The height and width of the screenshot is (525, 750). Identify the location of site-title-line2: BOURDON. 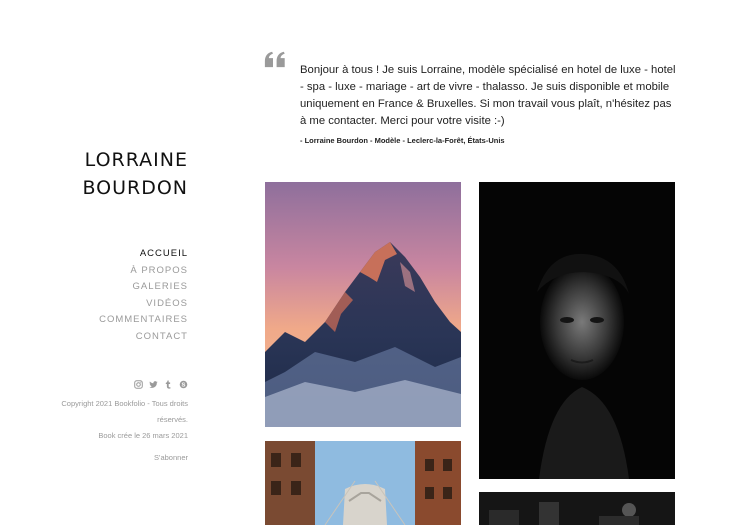
(135, 188).